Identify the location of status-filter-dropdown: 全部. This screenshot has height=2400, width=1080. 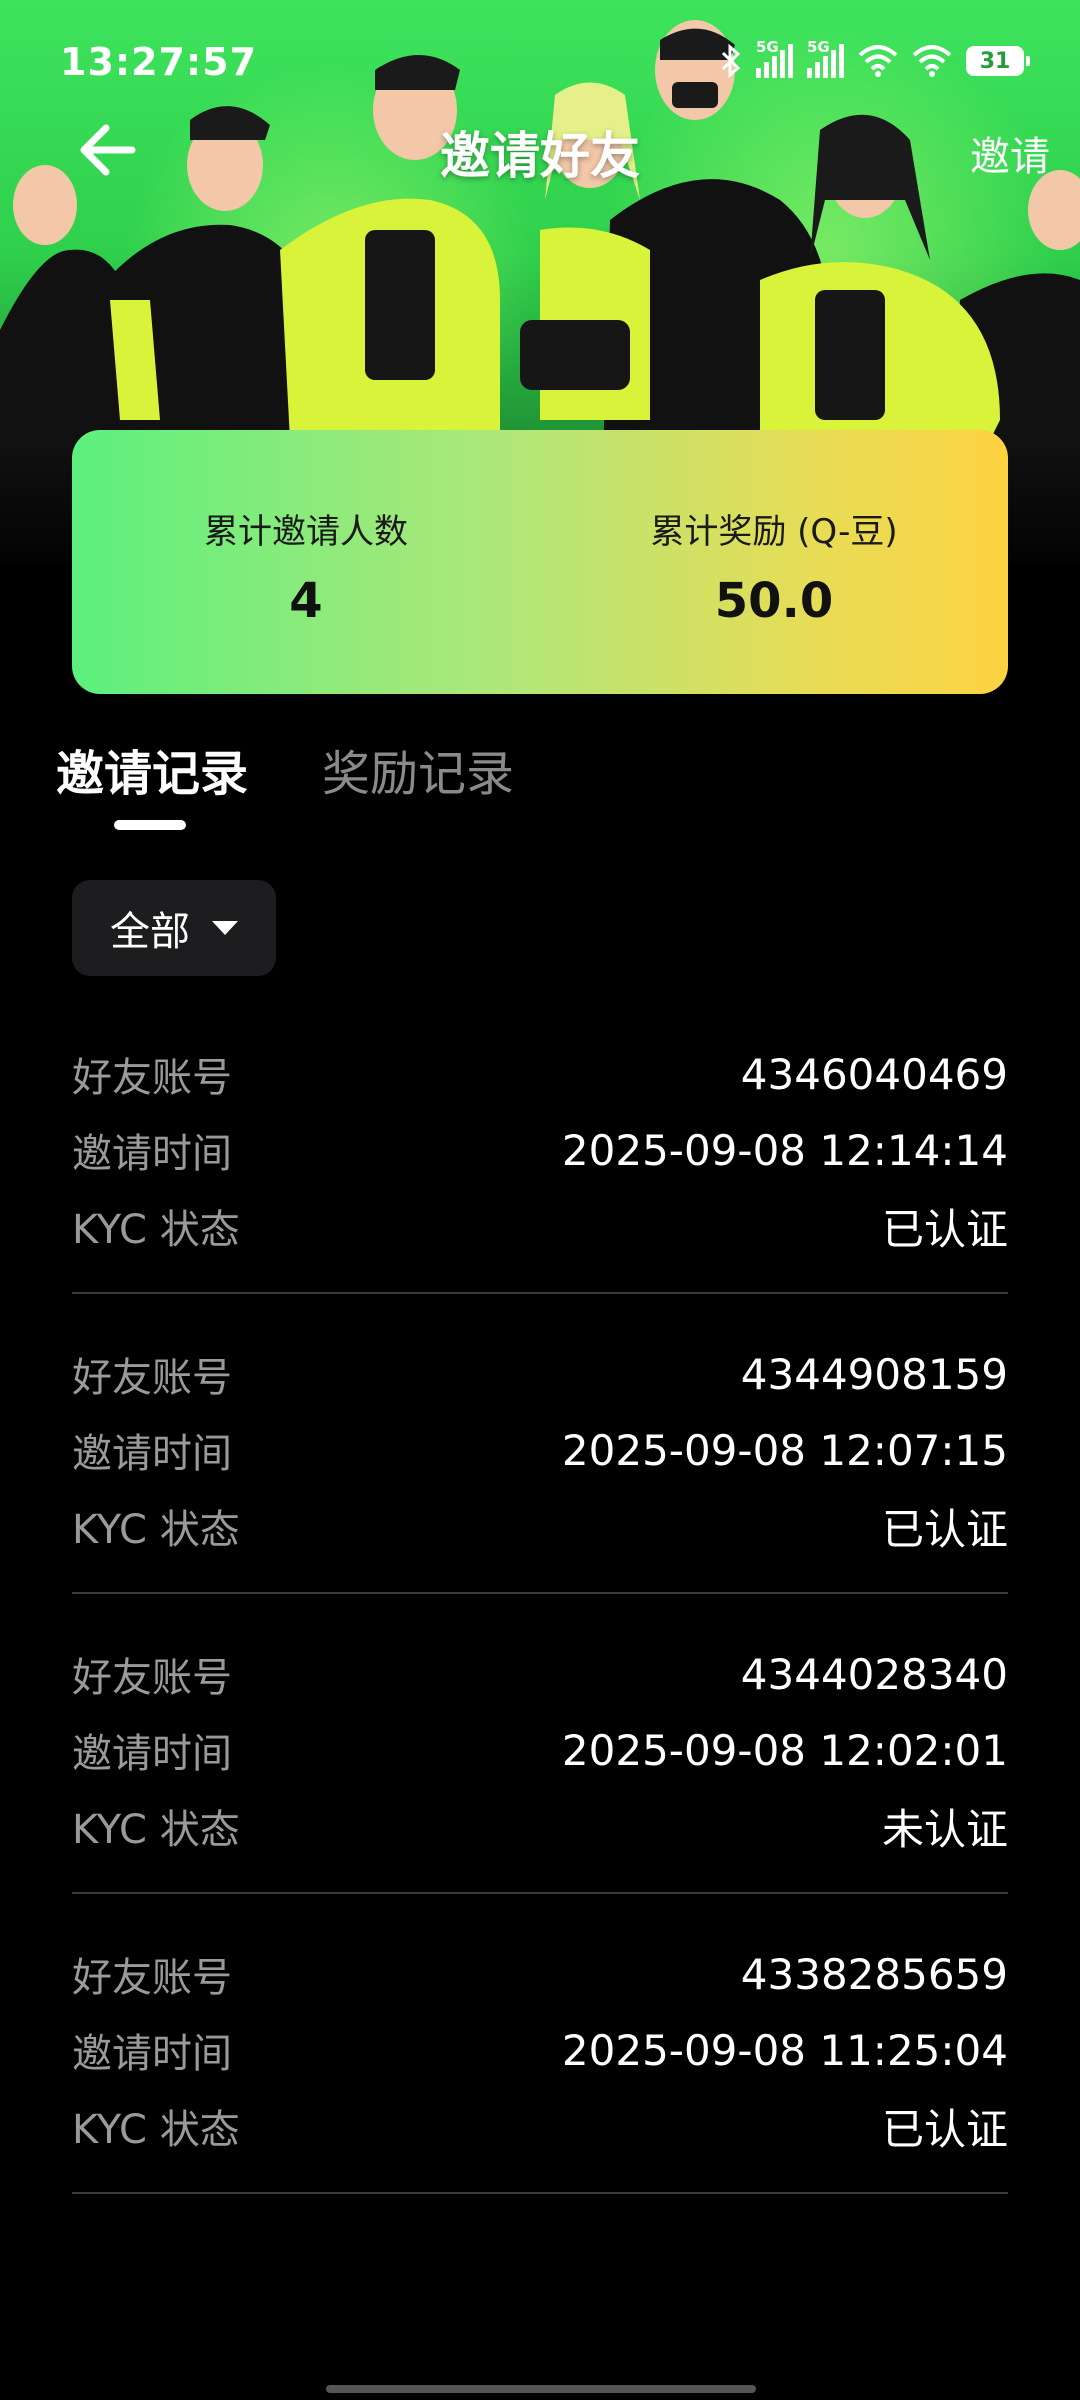
(174, 928).